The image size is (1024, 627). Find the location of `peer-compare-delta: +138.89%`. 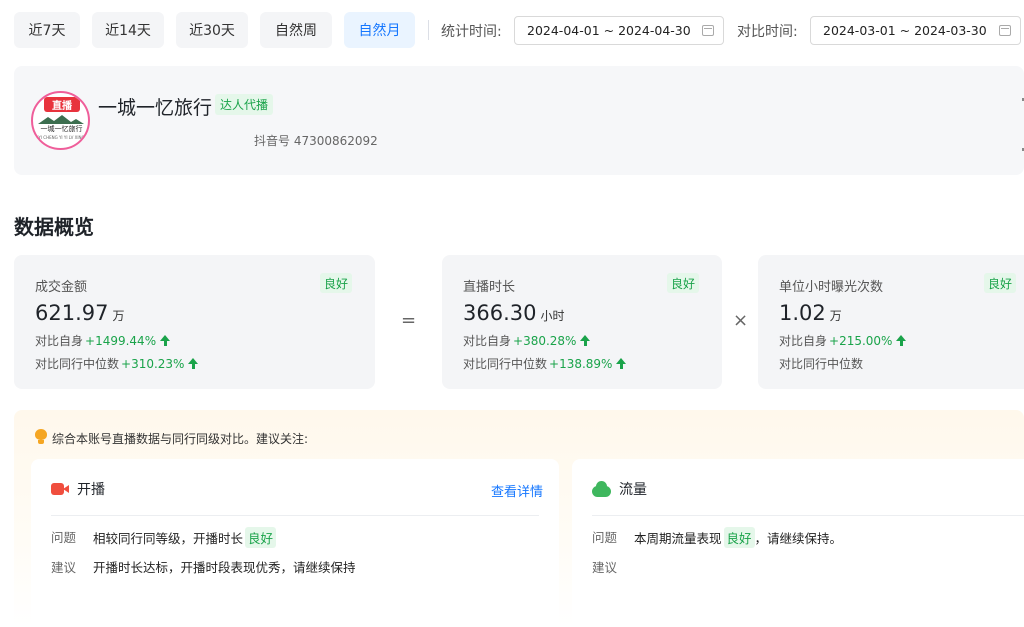

peer-compare-delta: +138.89% is located at coordinates (581, 363).